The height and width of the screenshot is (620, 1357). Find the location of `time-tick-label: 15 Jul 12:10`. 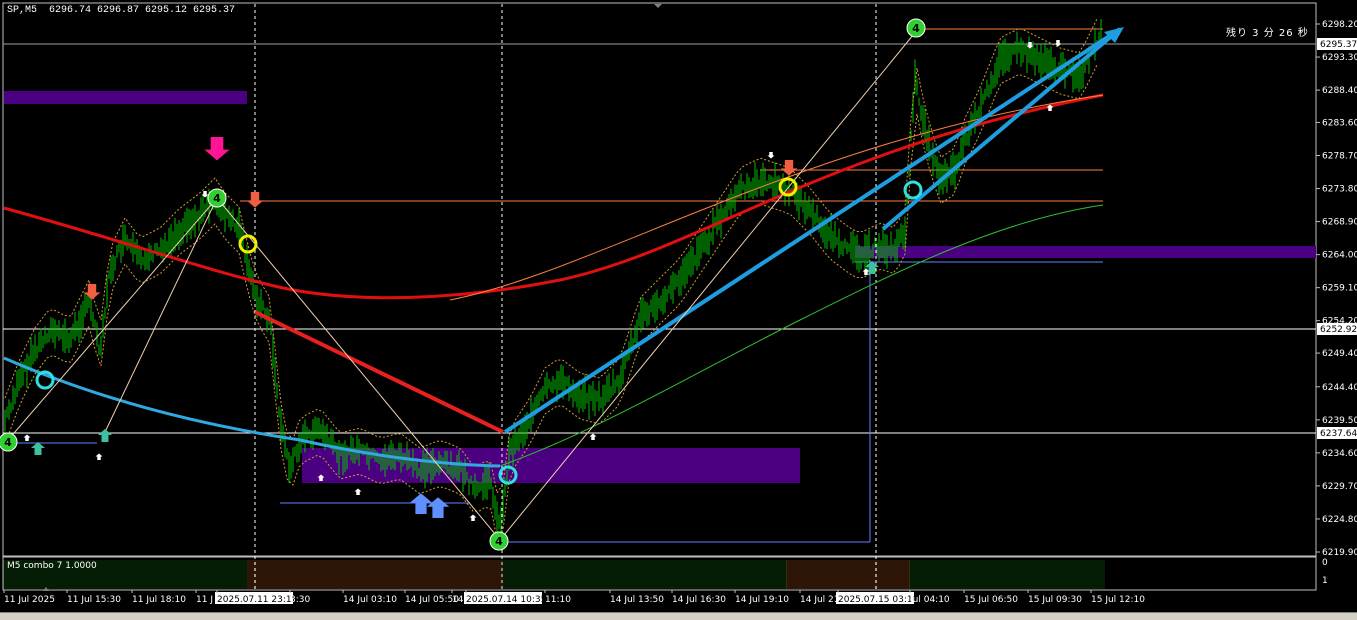

time-tick-label: 15 Jul 12:10 is located at coordinates (1118, 600).